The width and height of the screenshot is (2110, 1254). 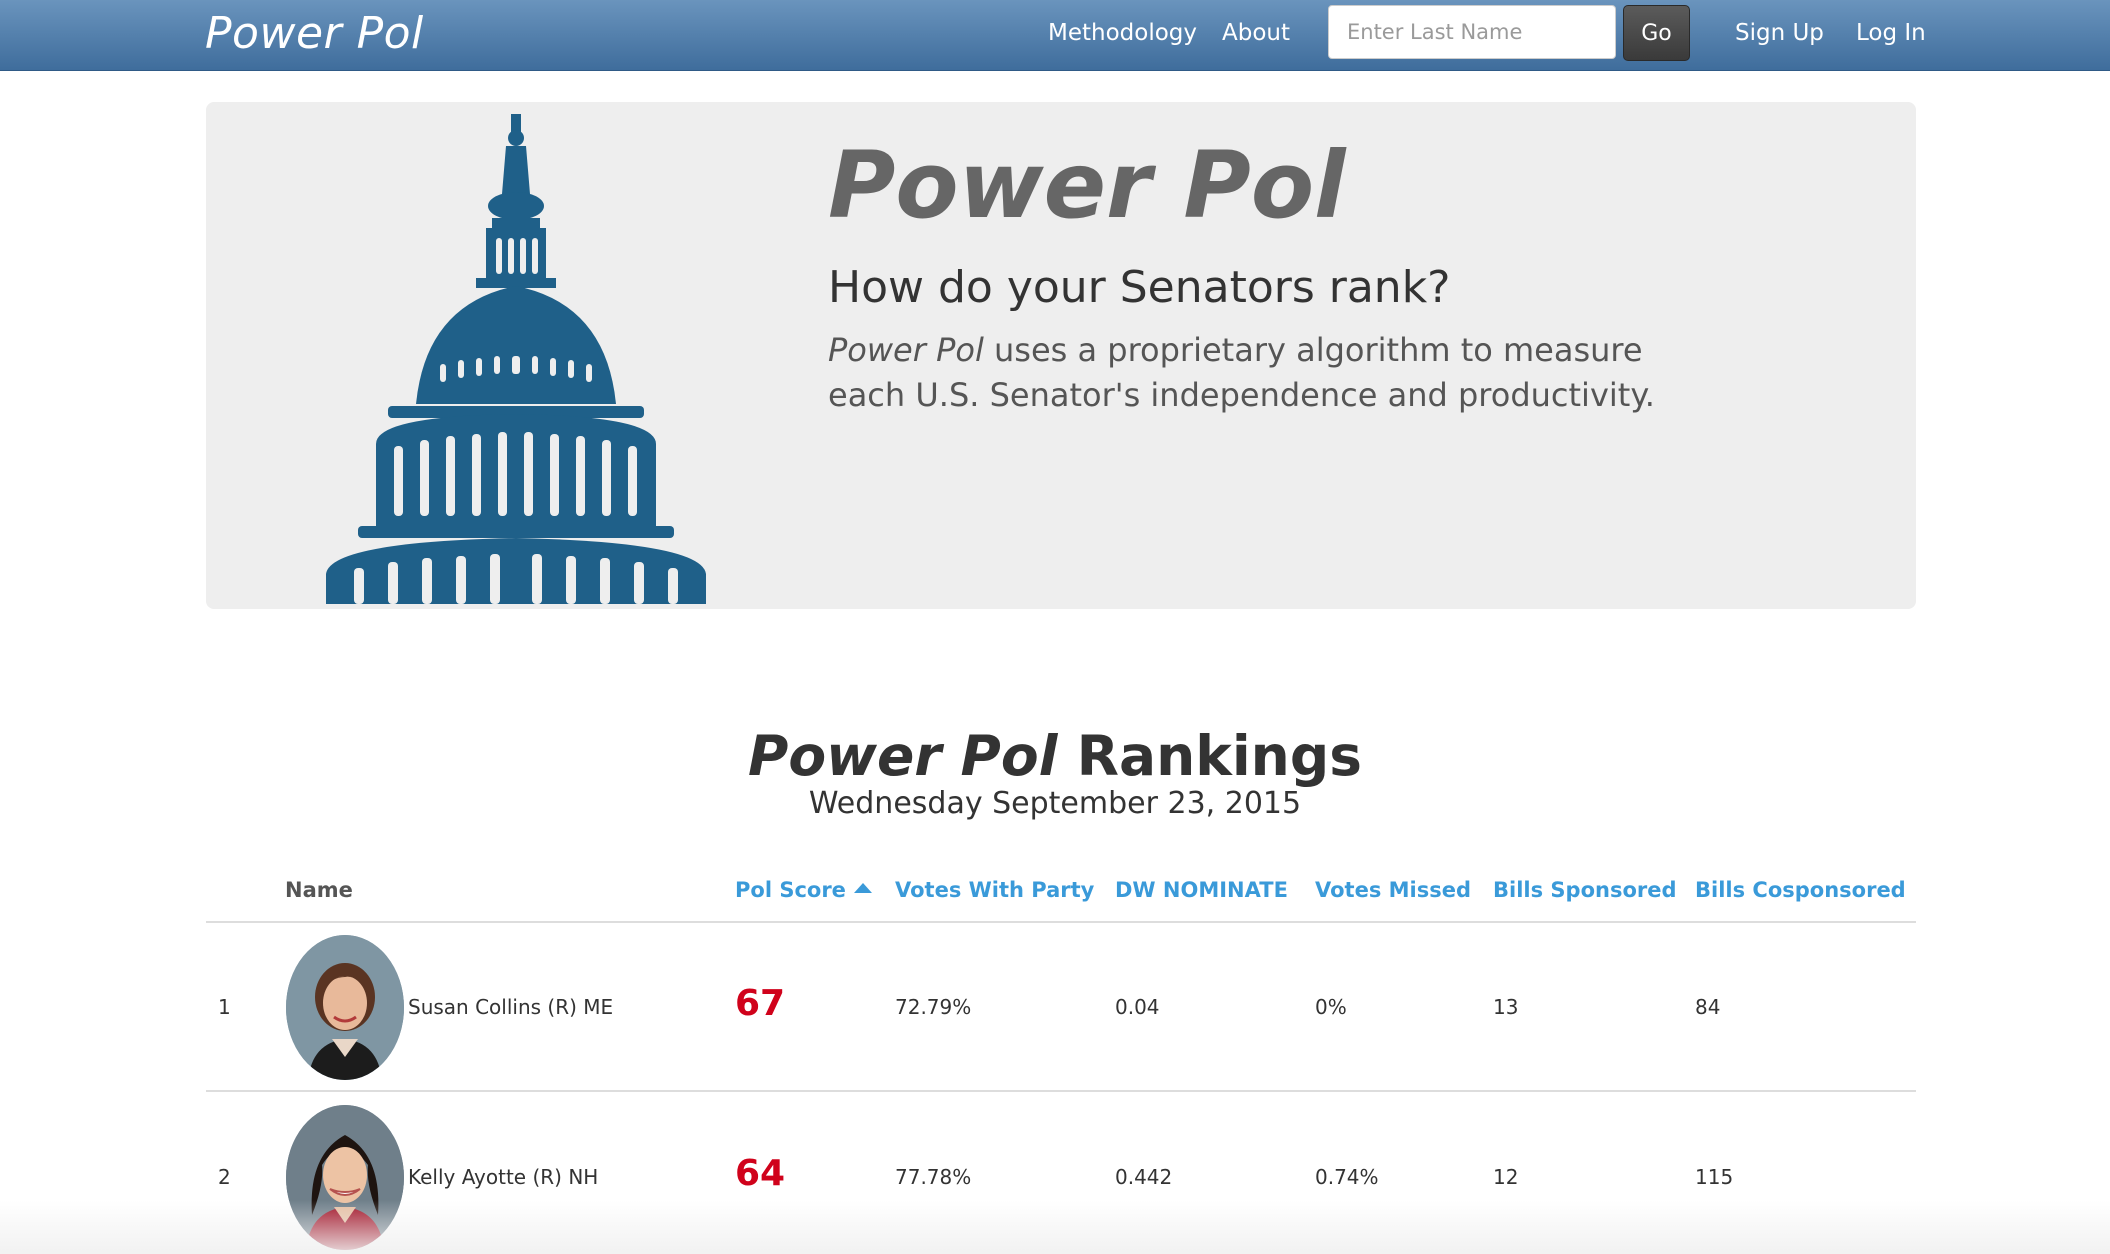 I want to click on avatar, so click(x=345, y=1007).